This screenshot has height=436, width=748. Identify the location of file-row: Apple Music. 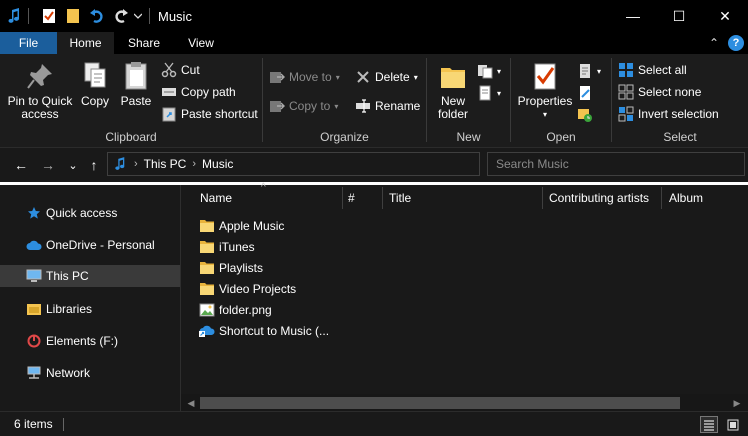
(241, 226).